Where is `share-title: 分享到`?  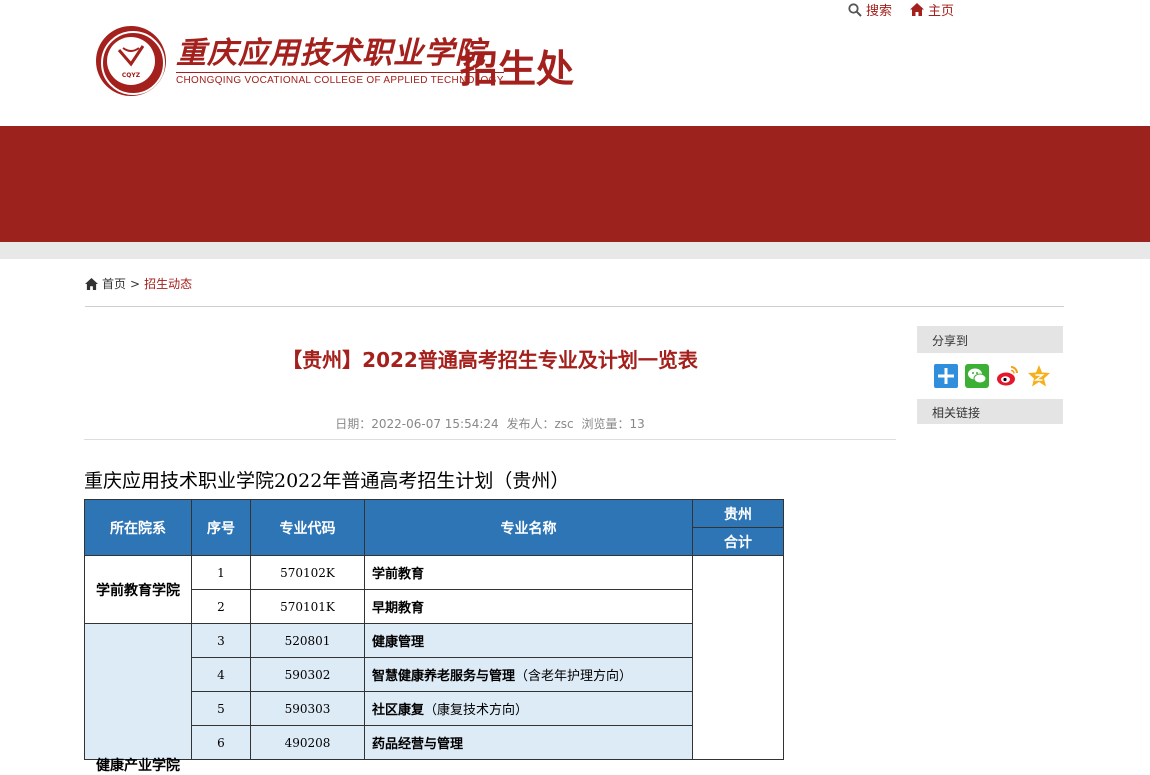 share-title: 分享到 is located at coordinates (990, 339).